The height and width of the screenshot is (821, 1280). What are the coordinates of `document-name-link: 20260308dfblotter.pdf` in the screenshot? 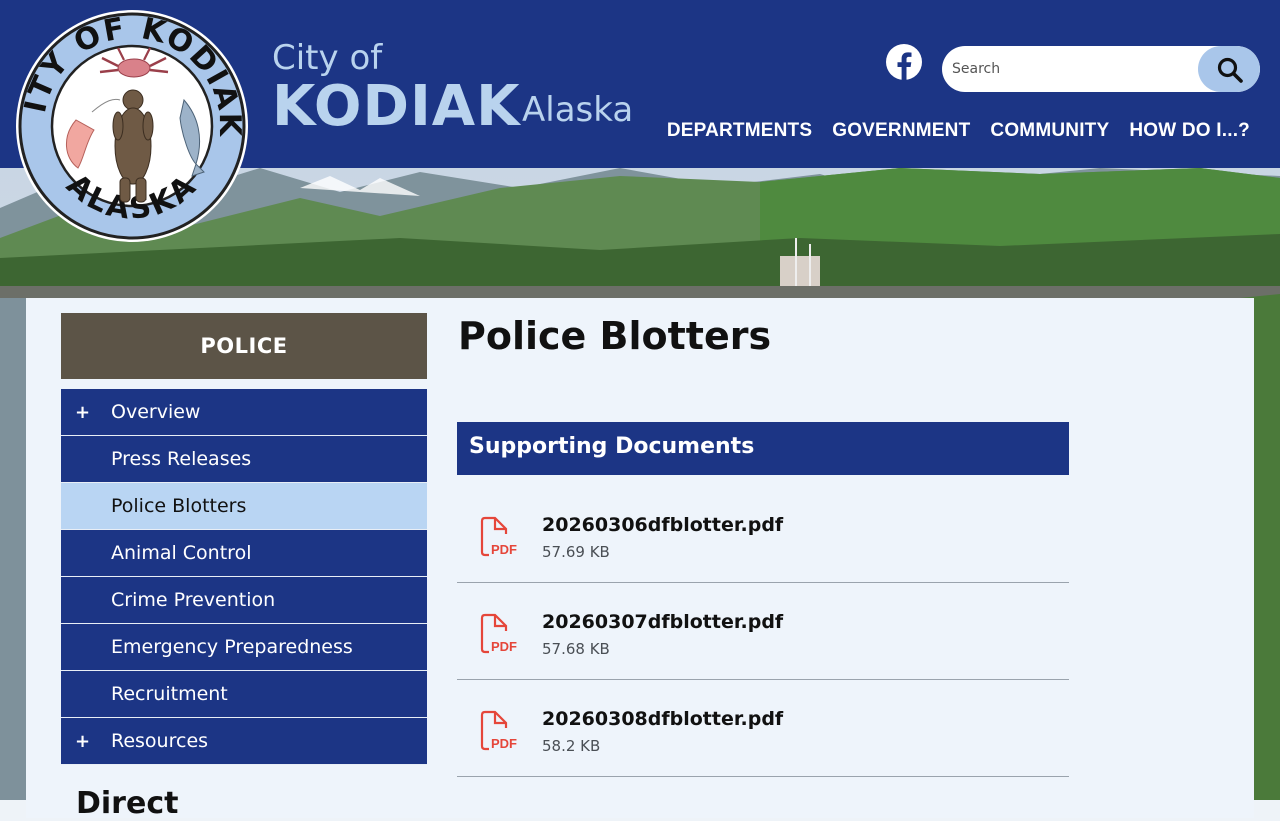 It's located at (662, 719).